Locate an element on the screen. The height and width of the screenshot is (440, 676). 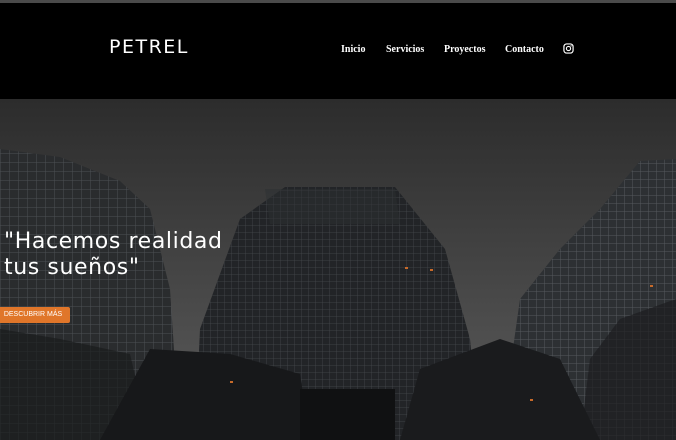
instagram-icon is located at coordinates (568, 48).